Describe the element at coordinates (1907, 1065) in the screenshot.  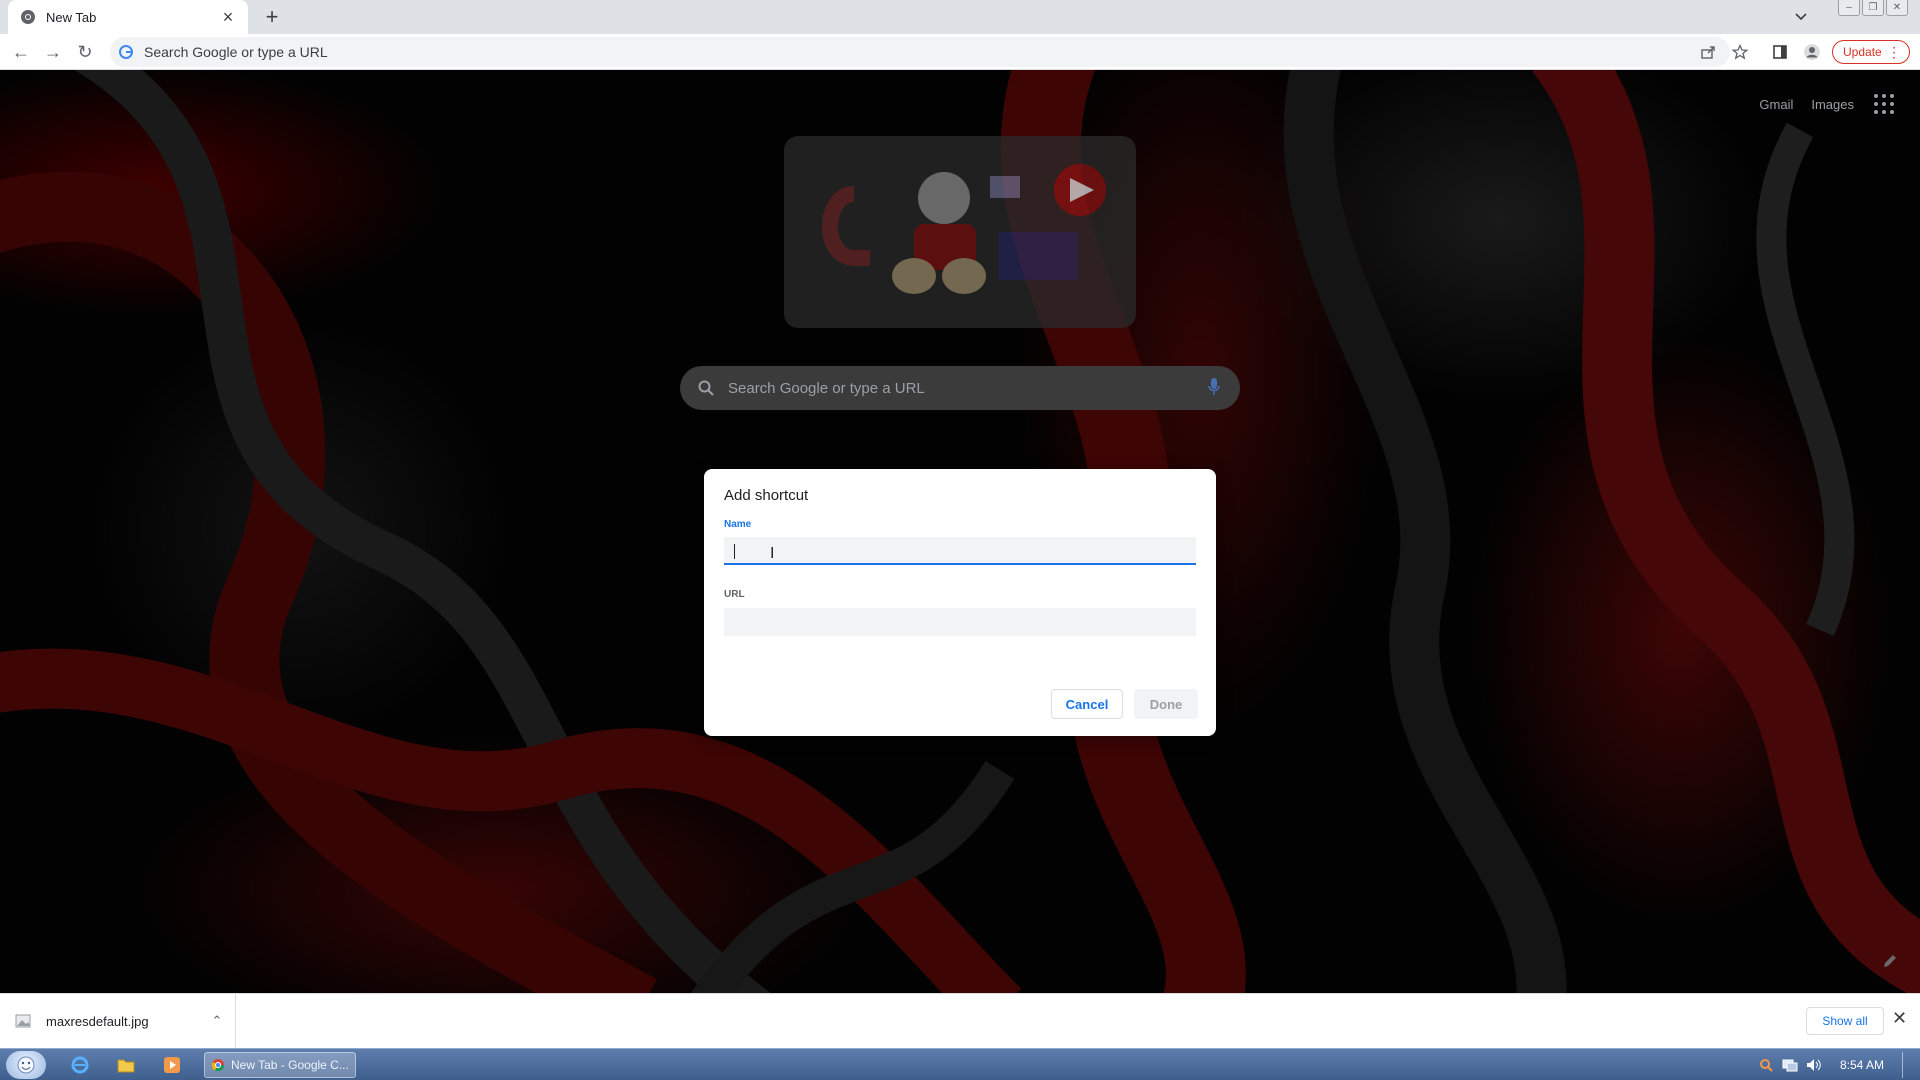
I see `show-desktop-button` at that location.